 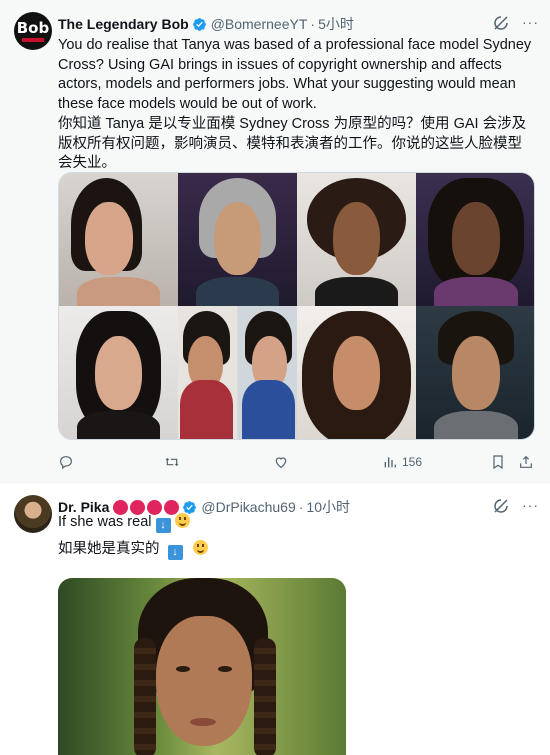 What do you see at coordinates (109, 549) in the screenshot?
I see `tweet-text-zh-content: 如果她是真实的` at bounding box center [109, 549].